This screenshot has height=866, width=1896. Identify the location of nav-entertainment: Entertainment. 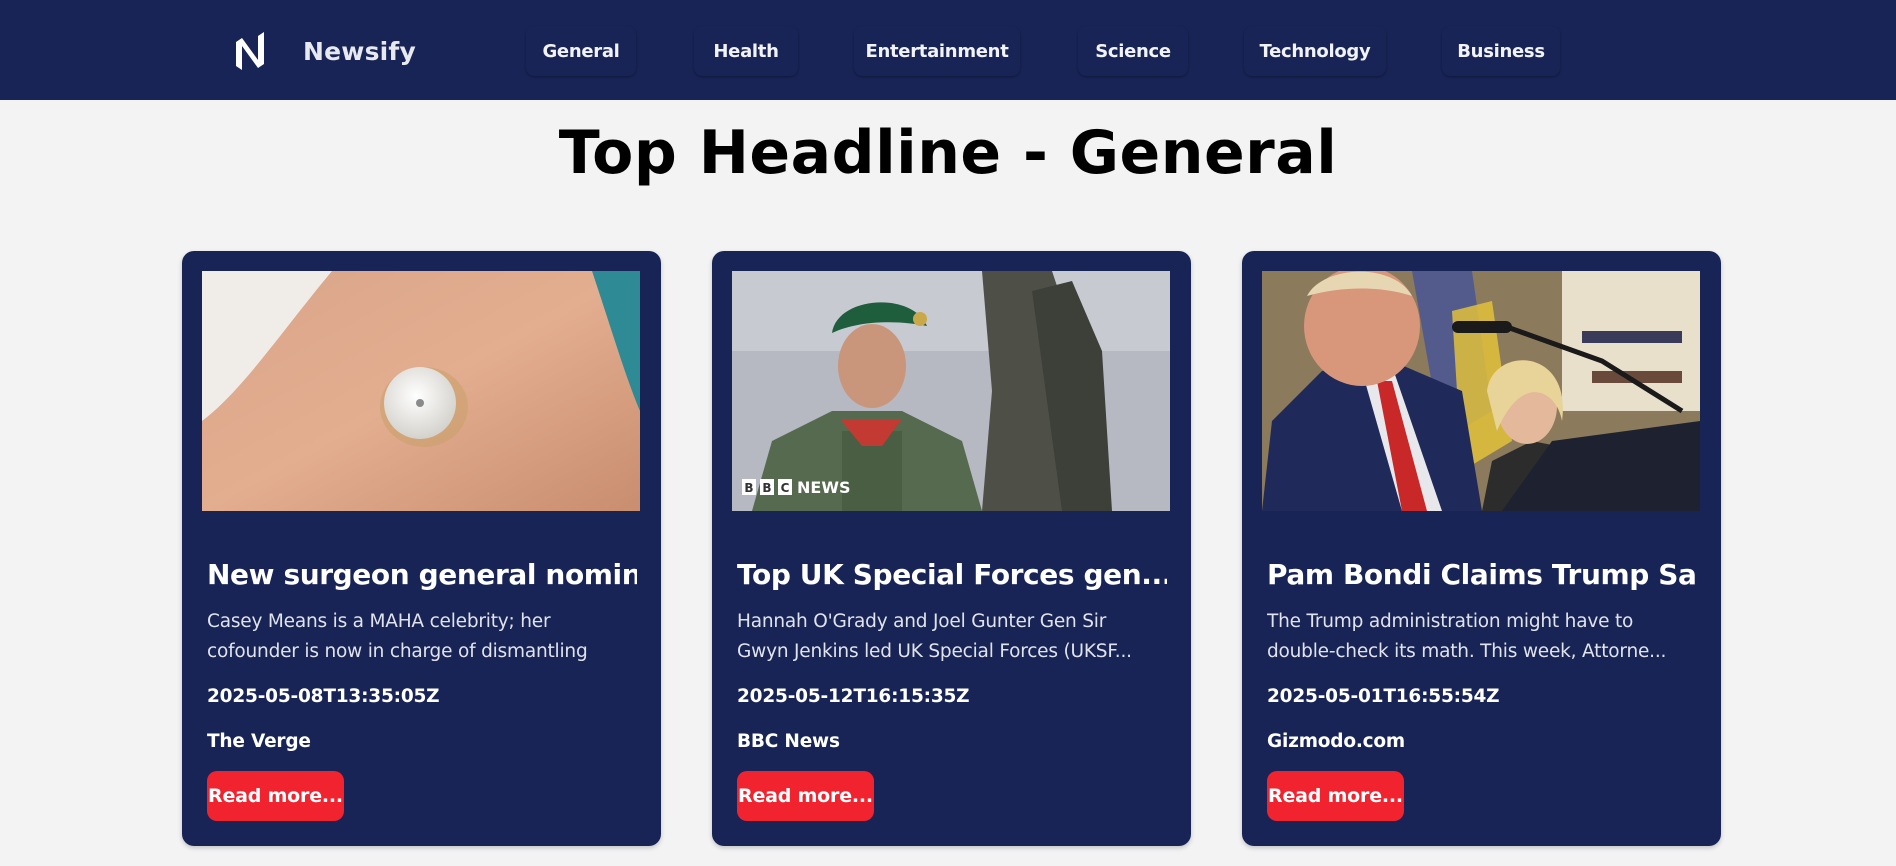
(937, 51).